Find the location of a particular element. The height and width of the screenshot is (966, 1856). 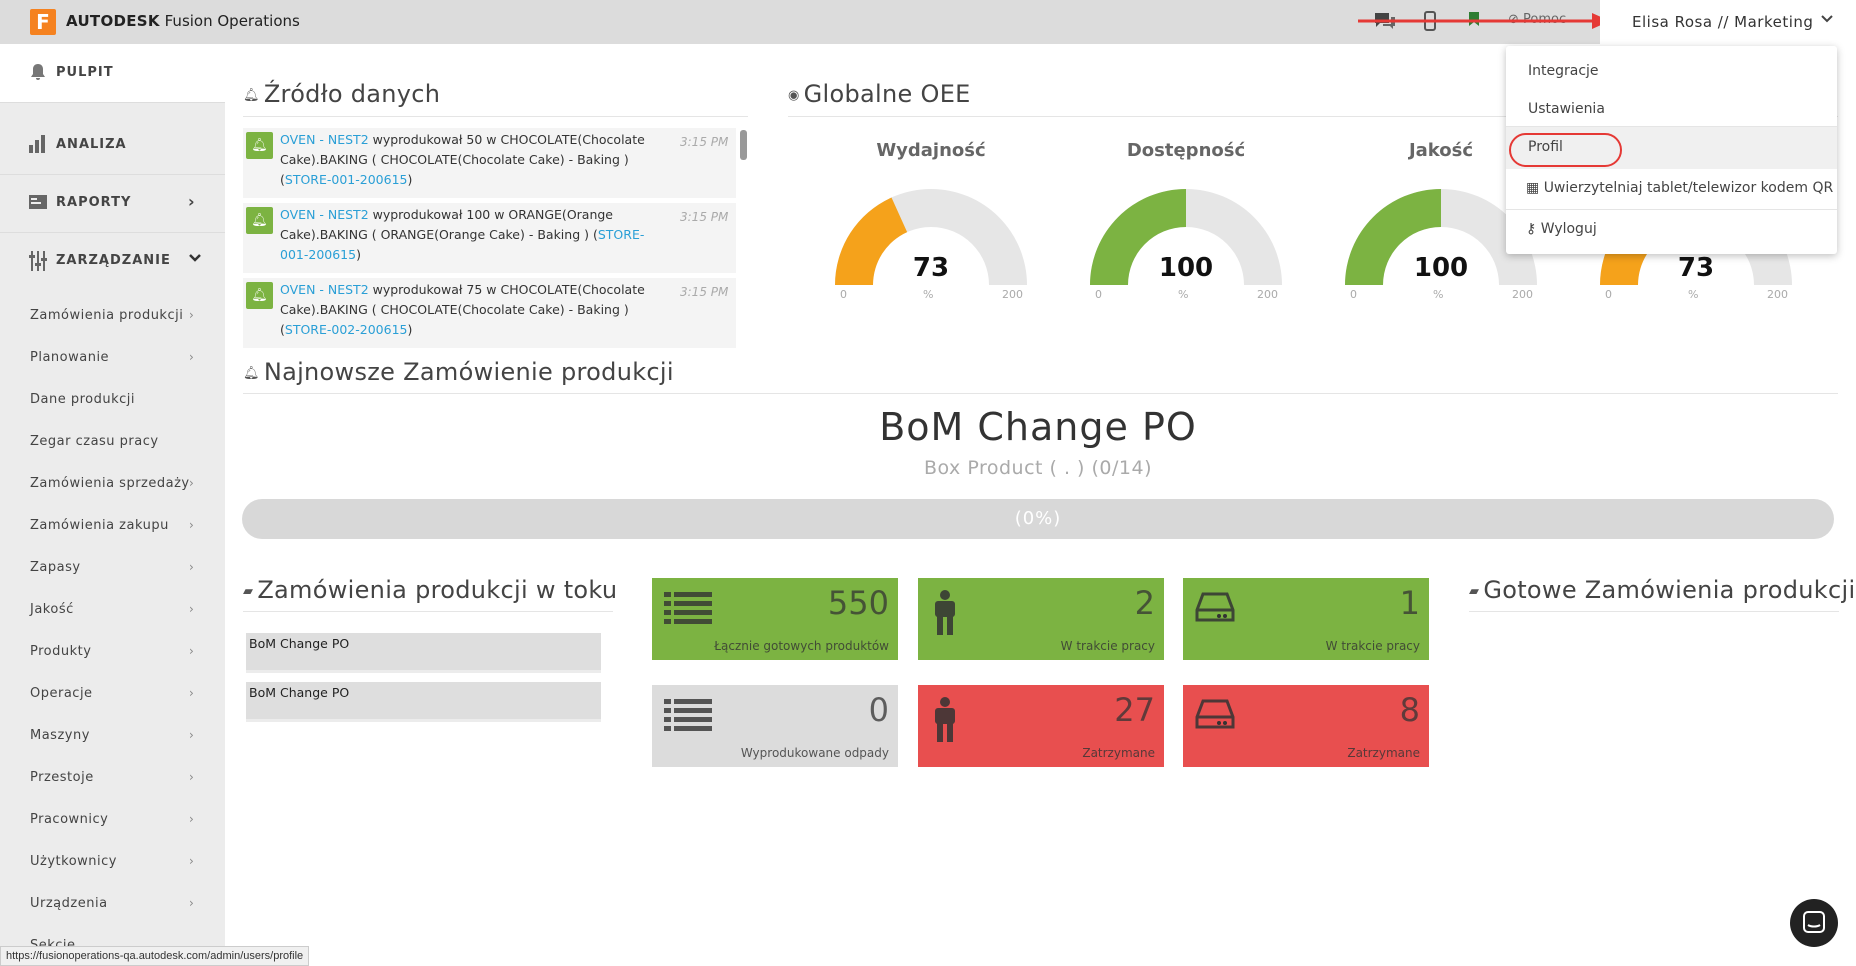

sidebar-subitem: Planowanie › is located at coordinates (112, 358).